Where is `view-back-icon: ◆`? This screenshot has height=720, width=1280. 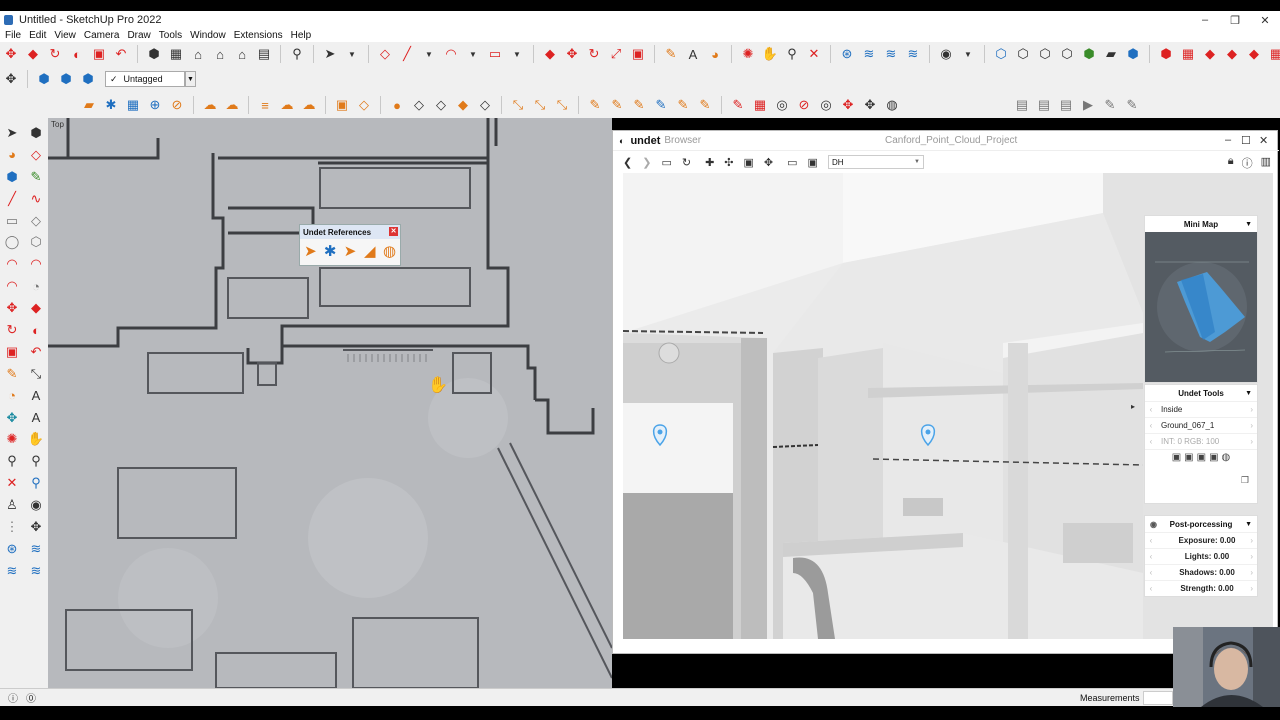
view-back-icon: ◆ is located at coordinates (1254, 54).